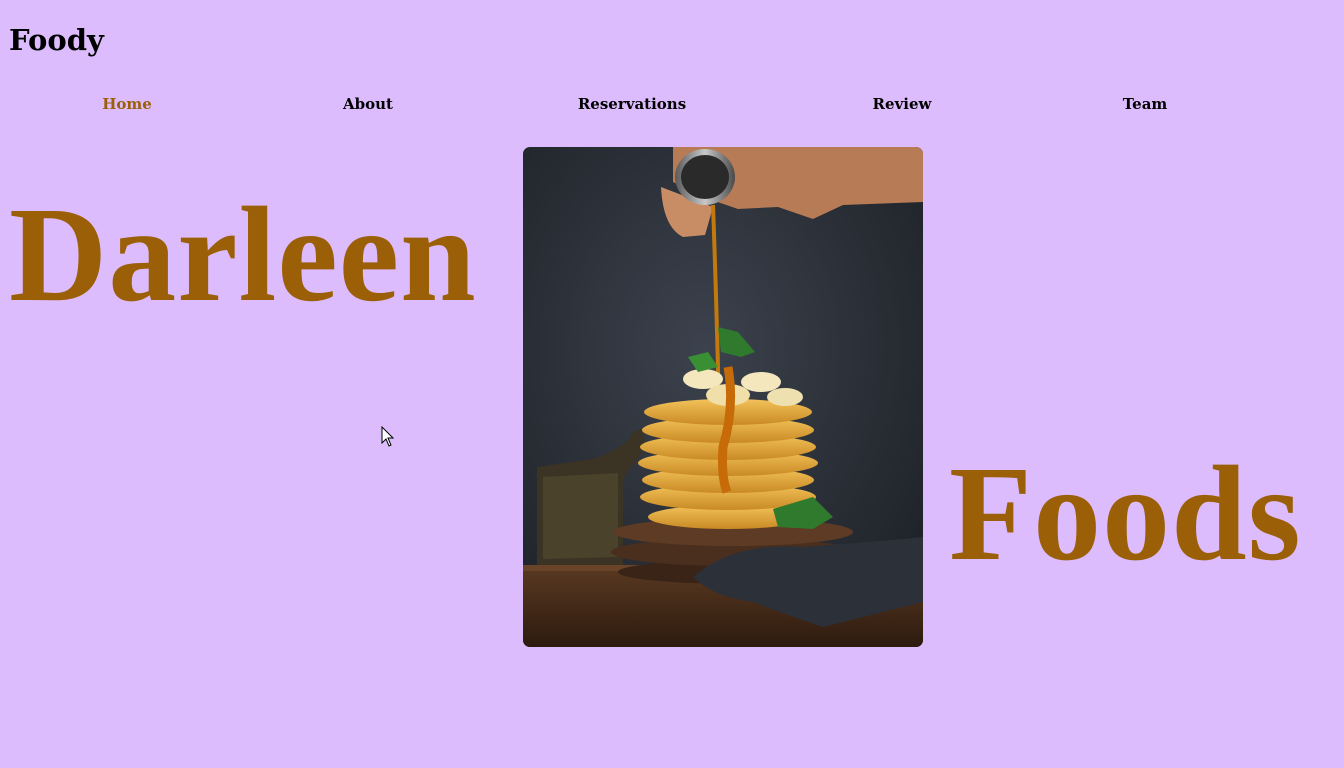  I want to click on main-nav: Home About Reservations Review Team, so click(672, 104).